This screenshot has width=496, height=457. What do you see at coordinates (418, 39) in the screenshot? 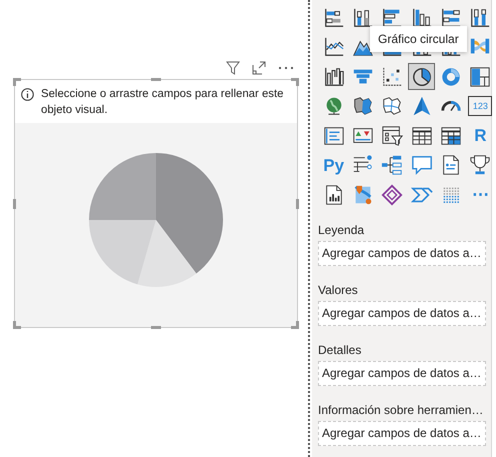
I see `tooltip: Gráfico circular` at bounding box center [418, 39].